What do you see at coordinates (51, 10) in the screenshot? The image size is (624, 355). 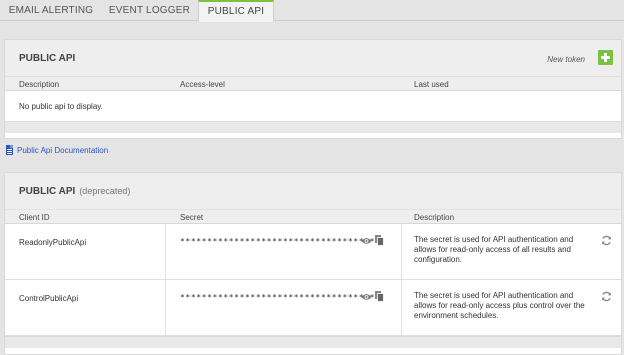 I see `tab-email-alerting: EMAIL ALERTING` at bounding box center [51, 10].